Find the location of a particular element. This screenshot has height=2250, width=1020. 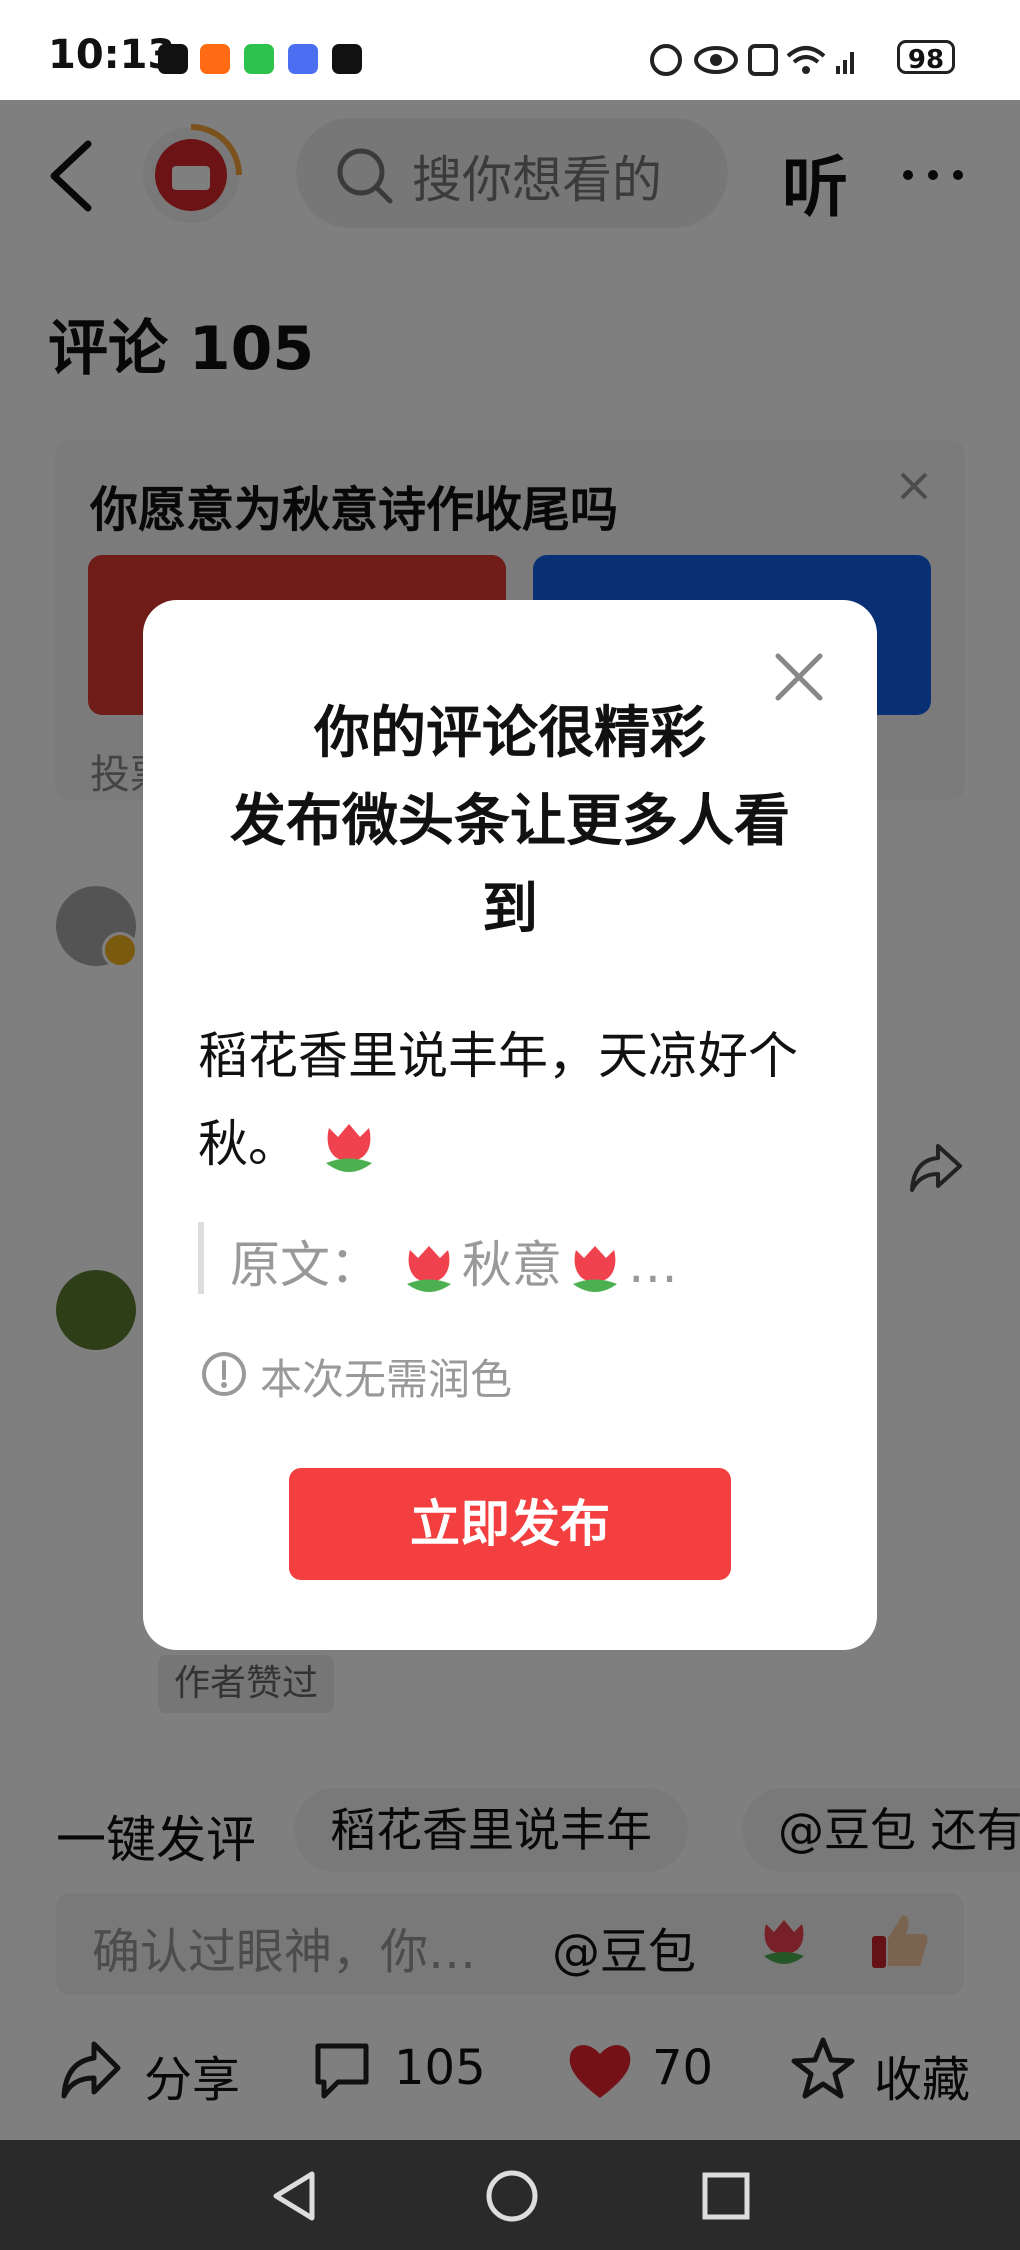

publish-button: 立即发布 is located at coordinates (510, 1524).